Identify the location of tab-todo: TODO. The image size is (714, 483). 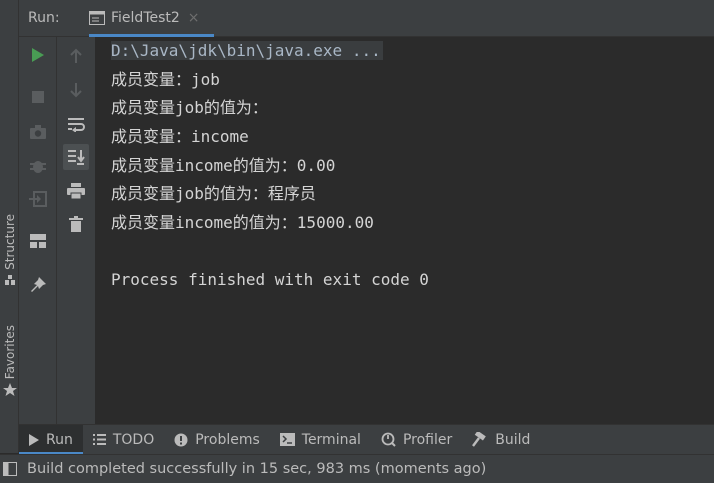
(123, 439).